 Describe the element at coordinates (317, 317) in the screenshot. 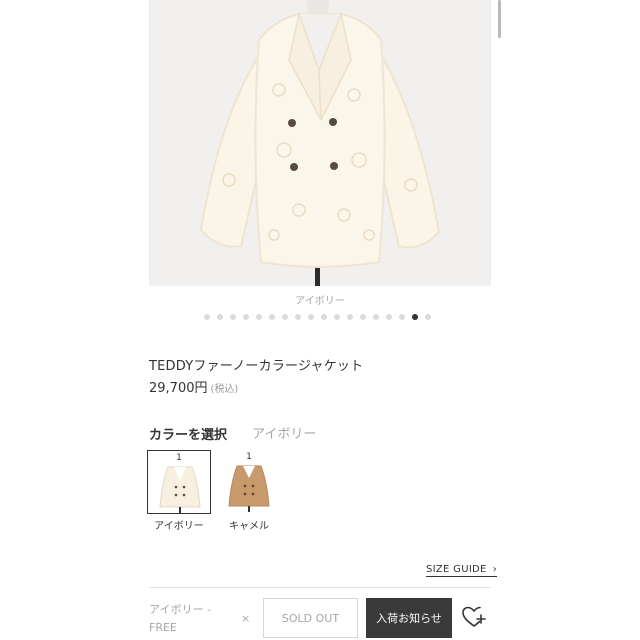

I see `carousel-dots` at that location.